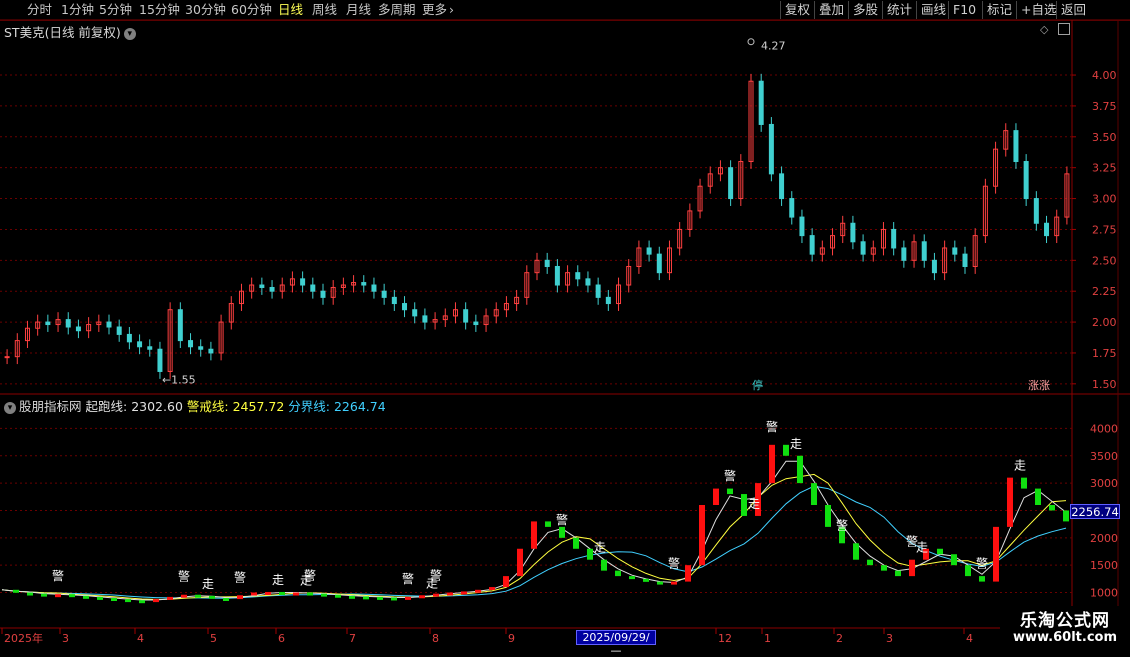 Image resolution: width=1130 pixels, height=657 pixels. I want to click on indicator-tick-label: 1500, so click(1104, 565).